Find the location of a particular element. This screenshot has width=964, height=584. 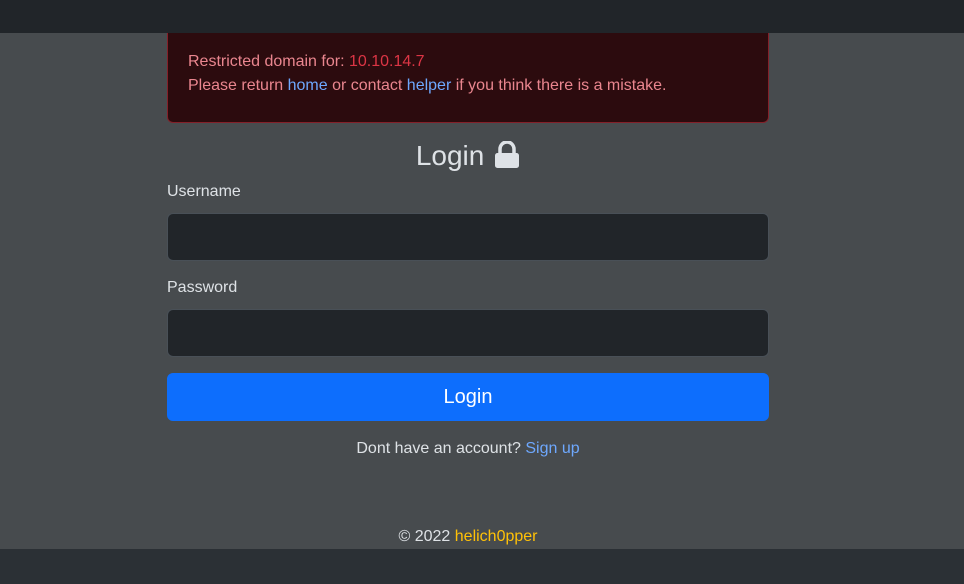

lock-icon is located at coordinates (507, 154).